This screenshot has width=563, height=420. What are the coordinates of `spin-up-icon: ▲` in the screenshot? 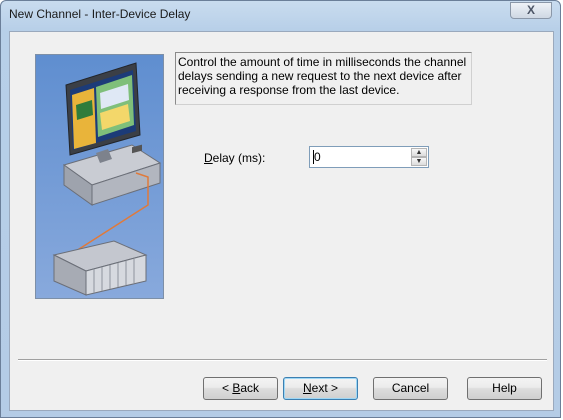 It's located at (419, 152).